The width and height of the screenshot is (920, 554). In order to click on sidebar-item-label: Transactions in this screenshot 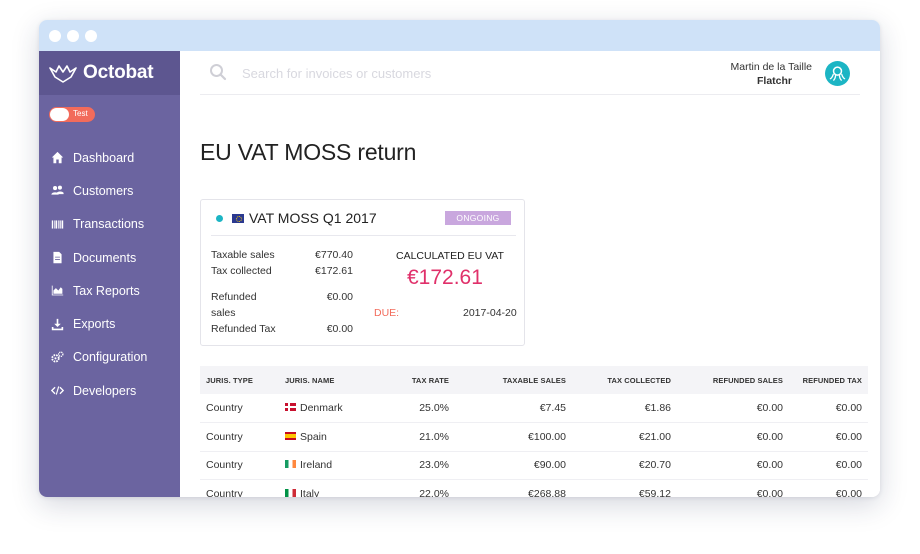, I will do `click(109, 224)`.